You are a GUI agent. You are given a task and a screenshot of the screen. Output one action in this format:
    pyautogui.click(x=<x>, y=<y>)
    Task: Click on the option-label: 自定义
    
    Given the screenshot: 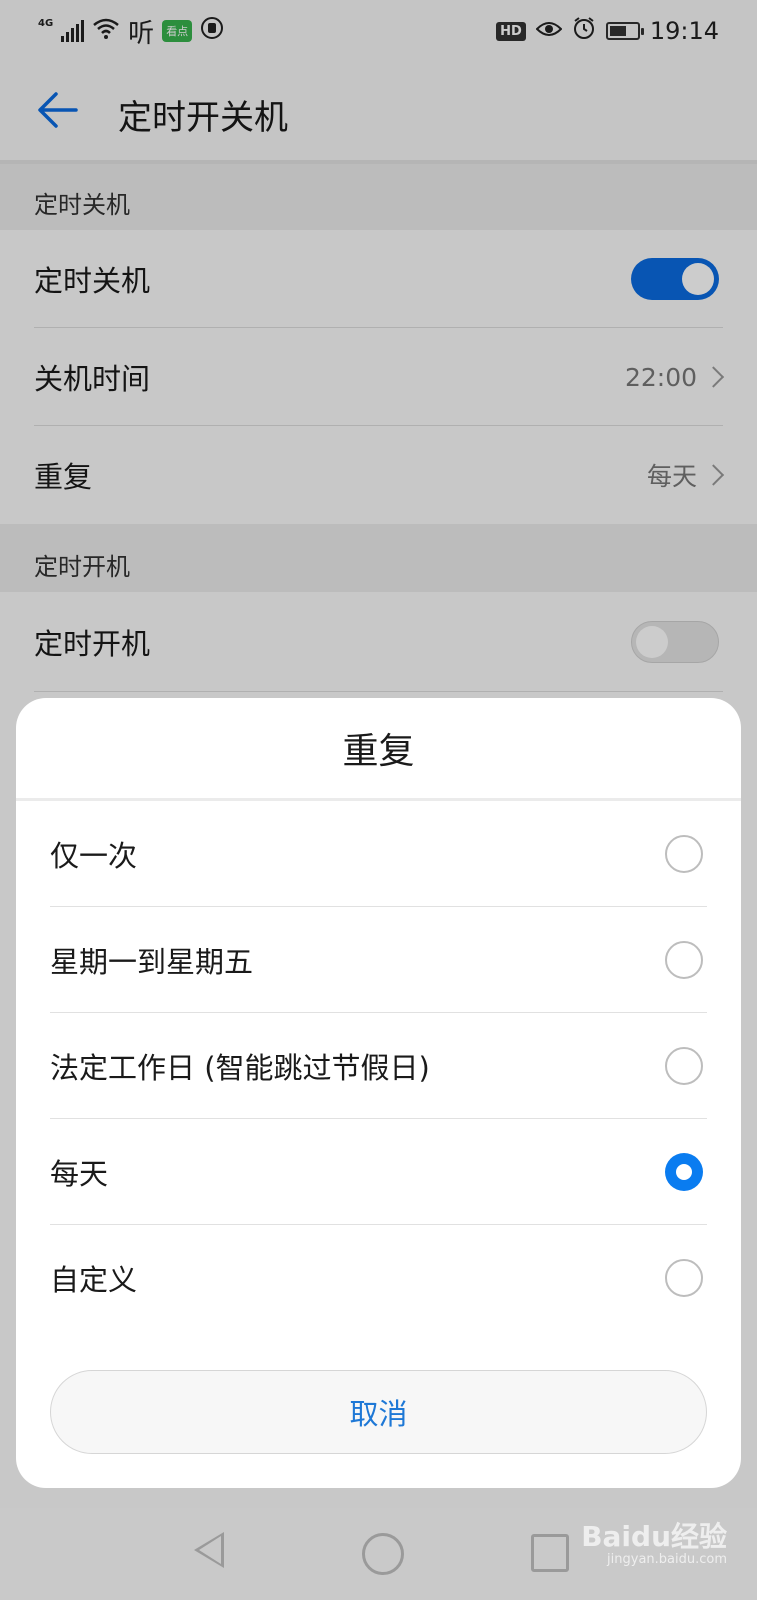 What is the action you would take?
    pyautogui.click(x=94, y=1280)
    